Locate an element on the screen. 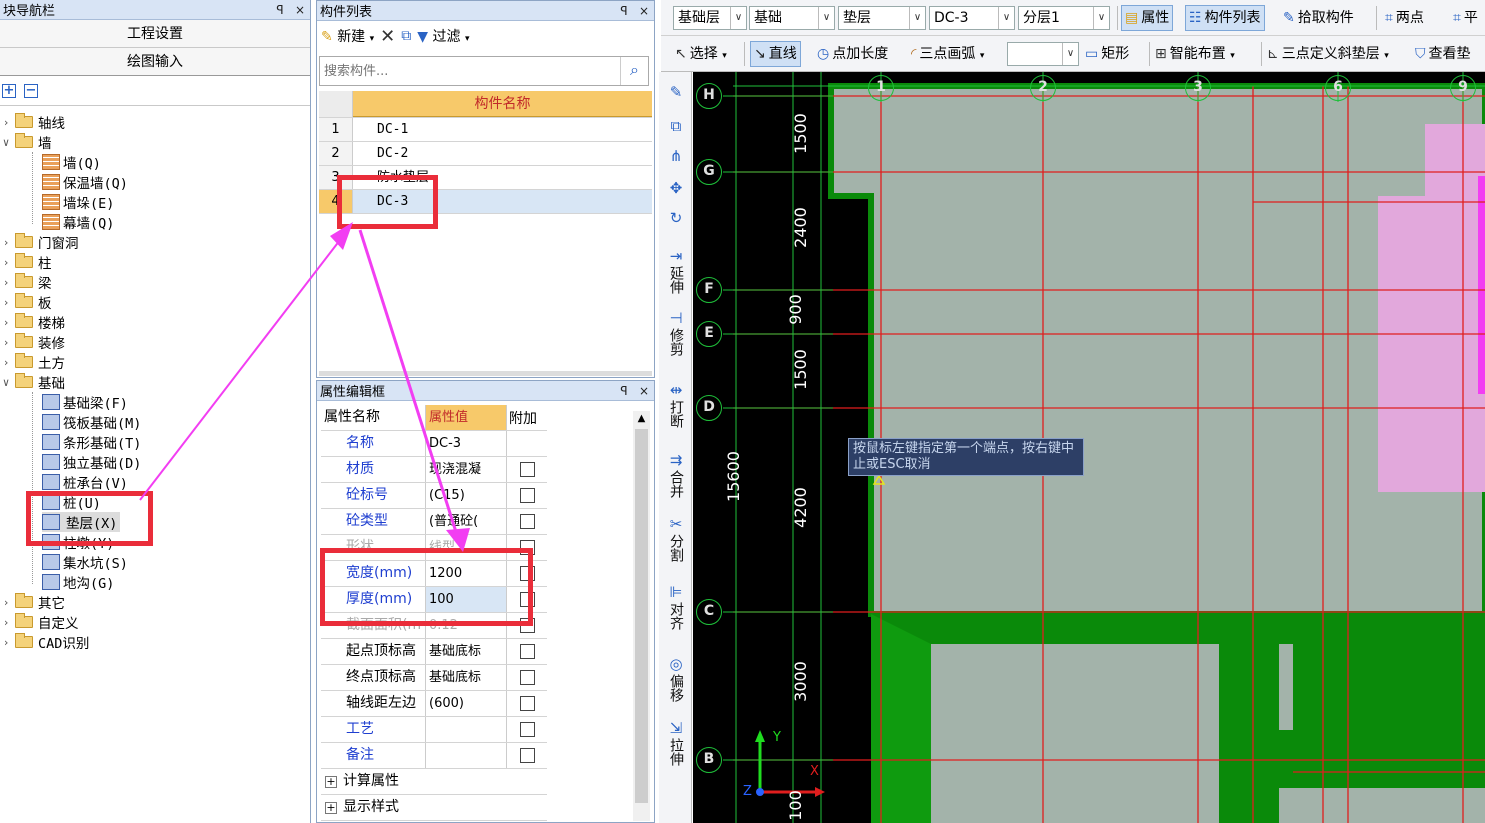 The height and width of the screenshot is (823, 1485). tree-item: 独立基础(D) is located at coordinates (91, 462).